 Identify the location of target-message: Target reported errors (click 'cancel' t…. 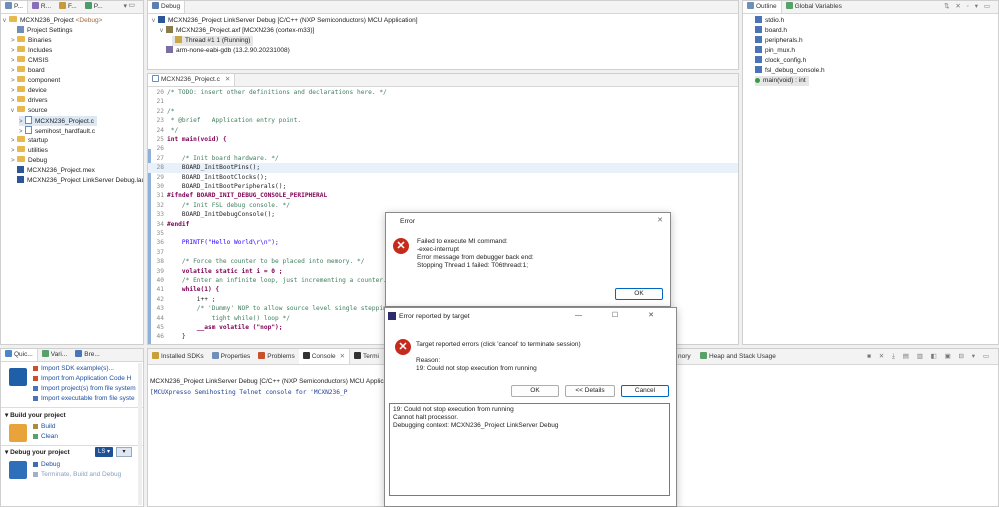
(498, 344).